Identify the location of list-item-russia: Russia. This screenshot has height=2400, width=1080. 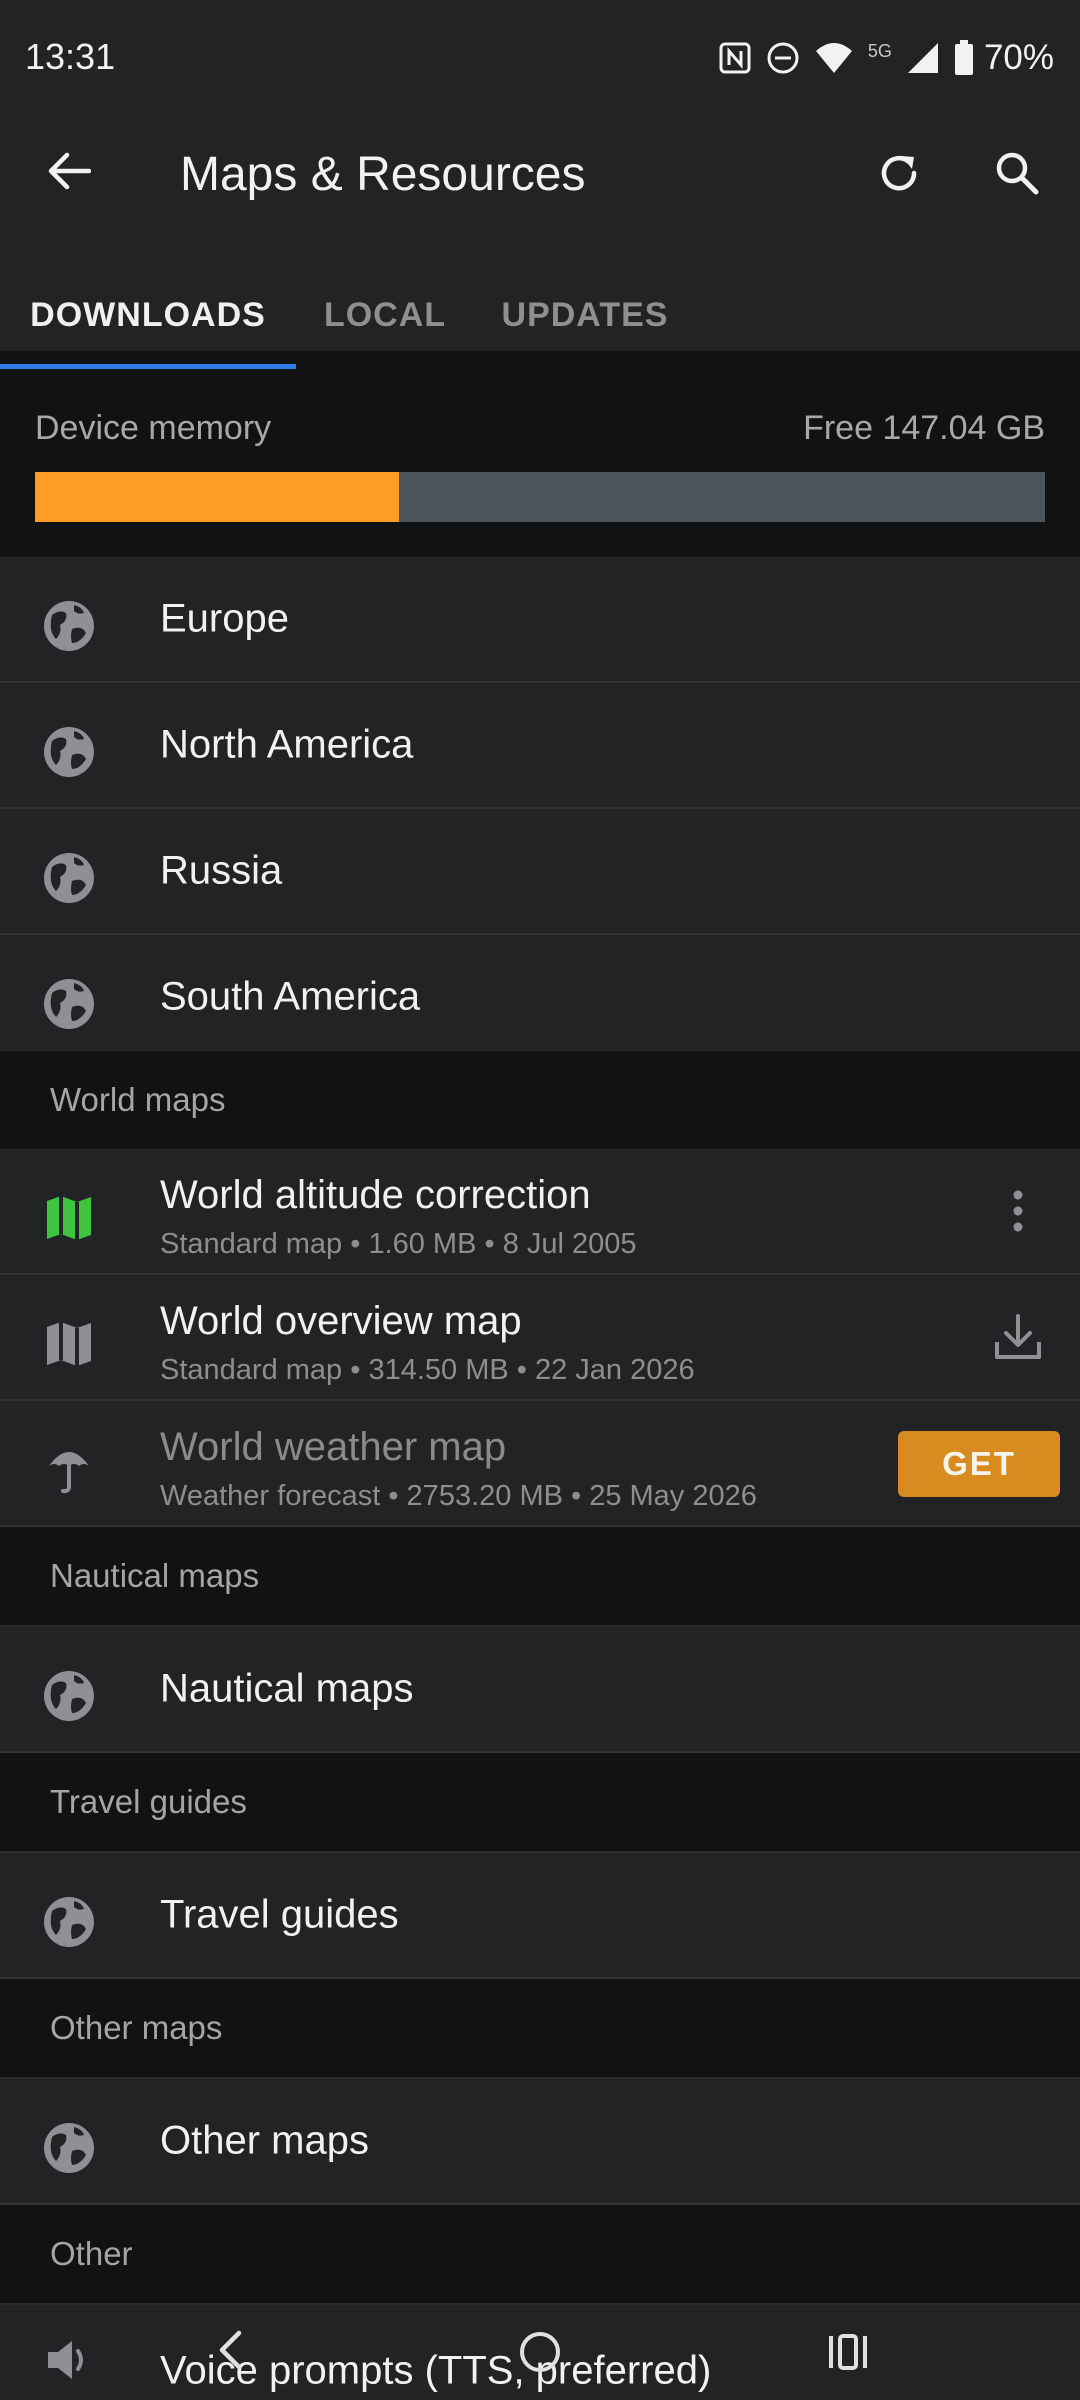
(540, 872).